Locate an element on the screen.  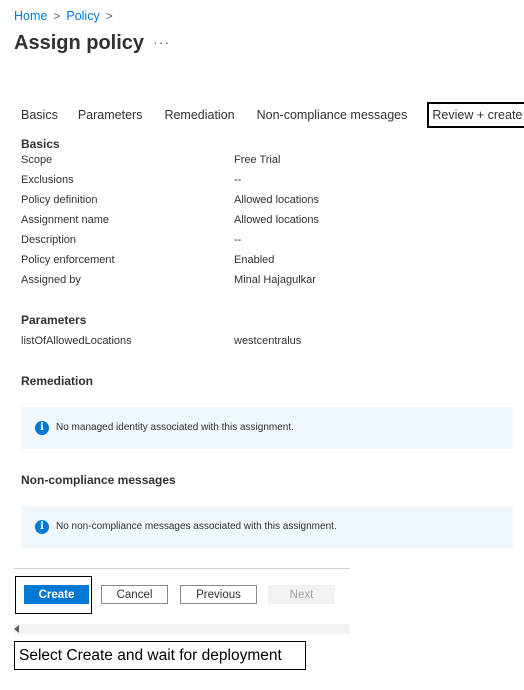
exclusions-value: -- is located at coordinates (238, 180).